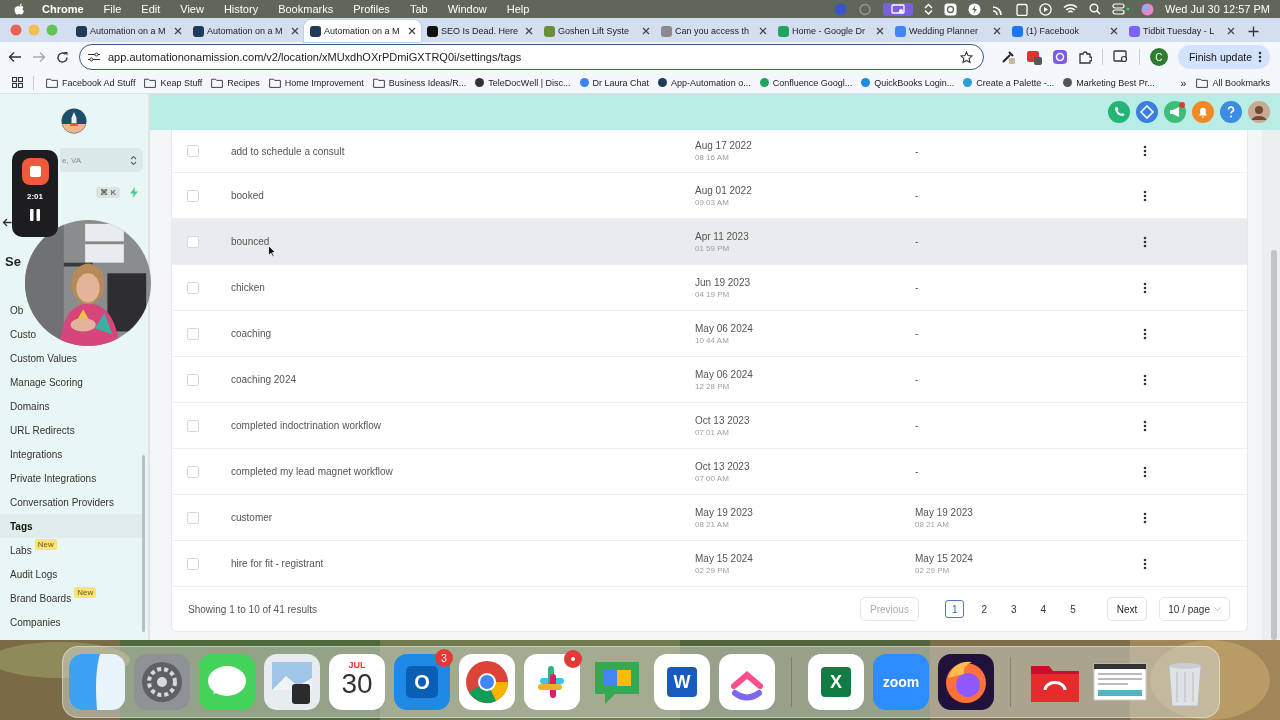 The width and height of the screenshot is (1280, 720). I want to click on table-row: coaching 2024 May 06 2024 12 28 PM -, so click(709, 380).